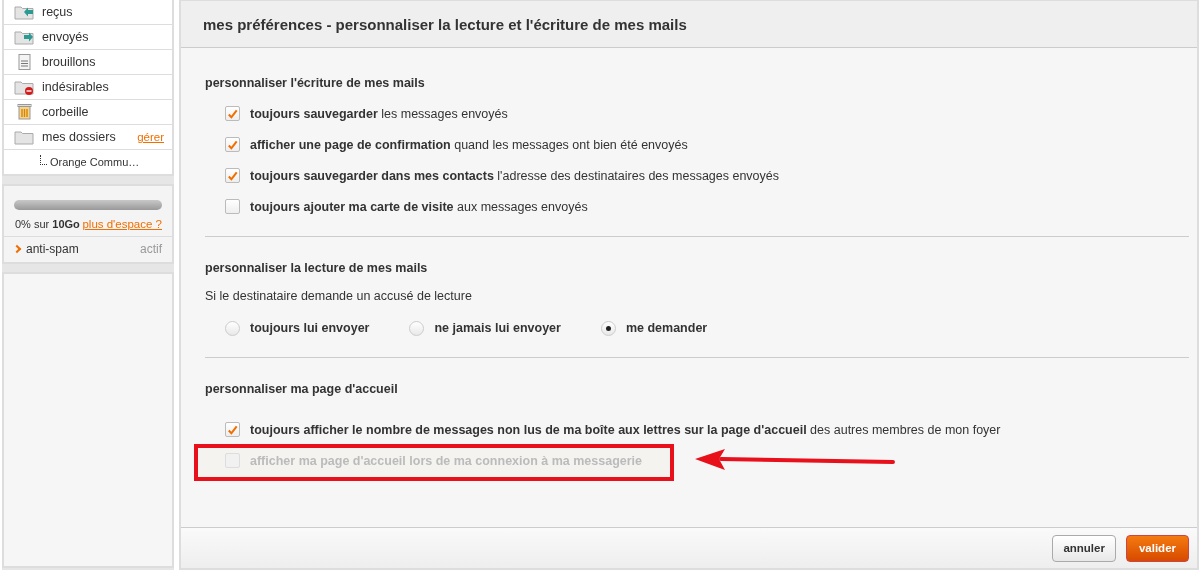  I want to click on option-label: toujours sauvegarder les messages envoyés, so click(379, 113).